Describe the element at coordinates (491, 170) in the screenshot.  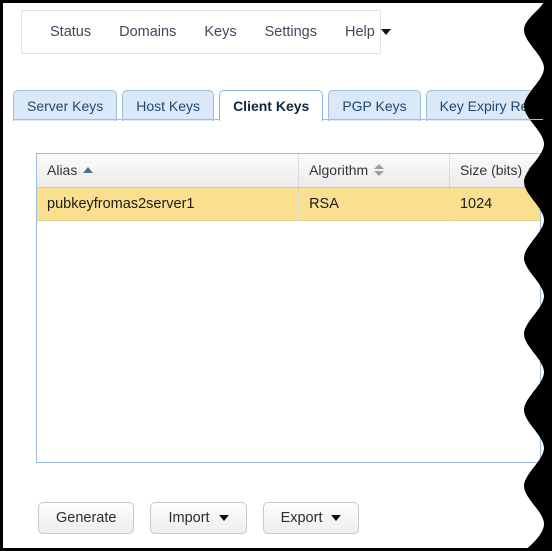
I see `column-header-label: Size (bits)` at that location.